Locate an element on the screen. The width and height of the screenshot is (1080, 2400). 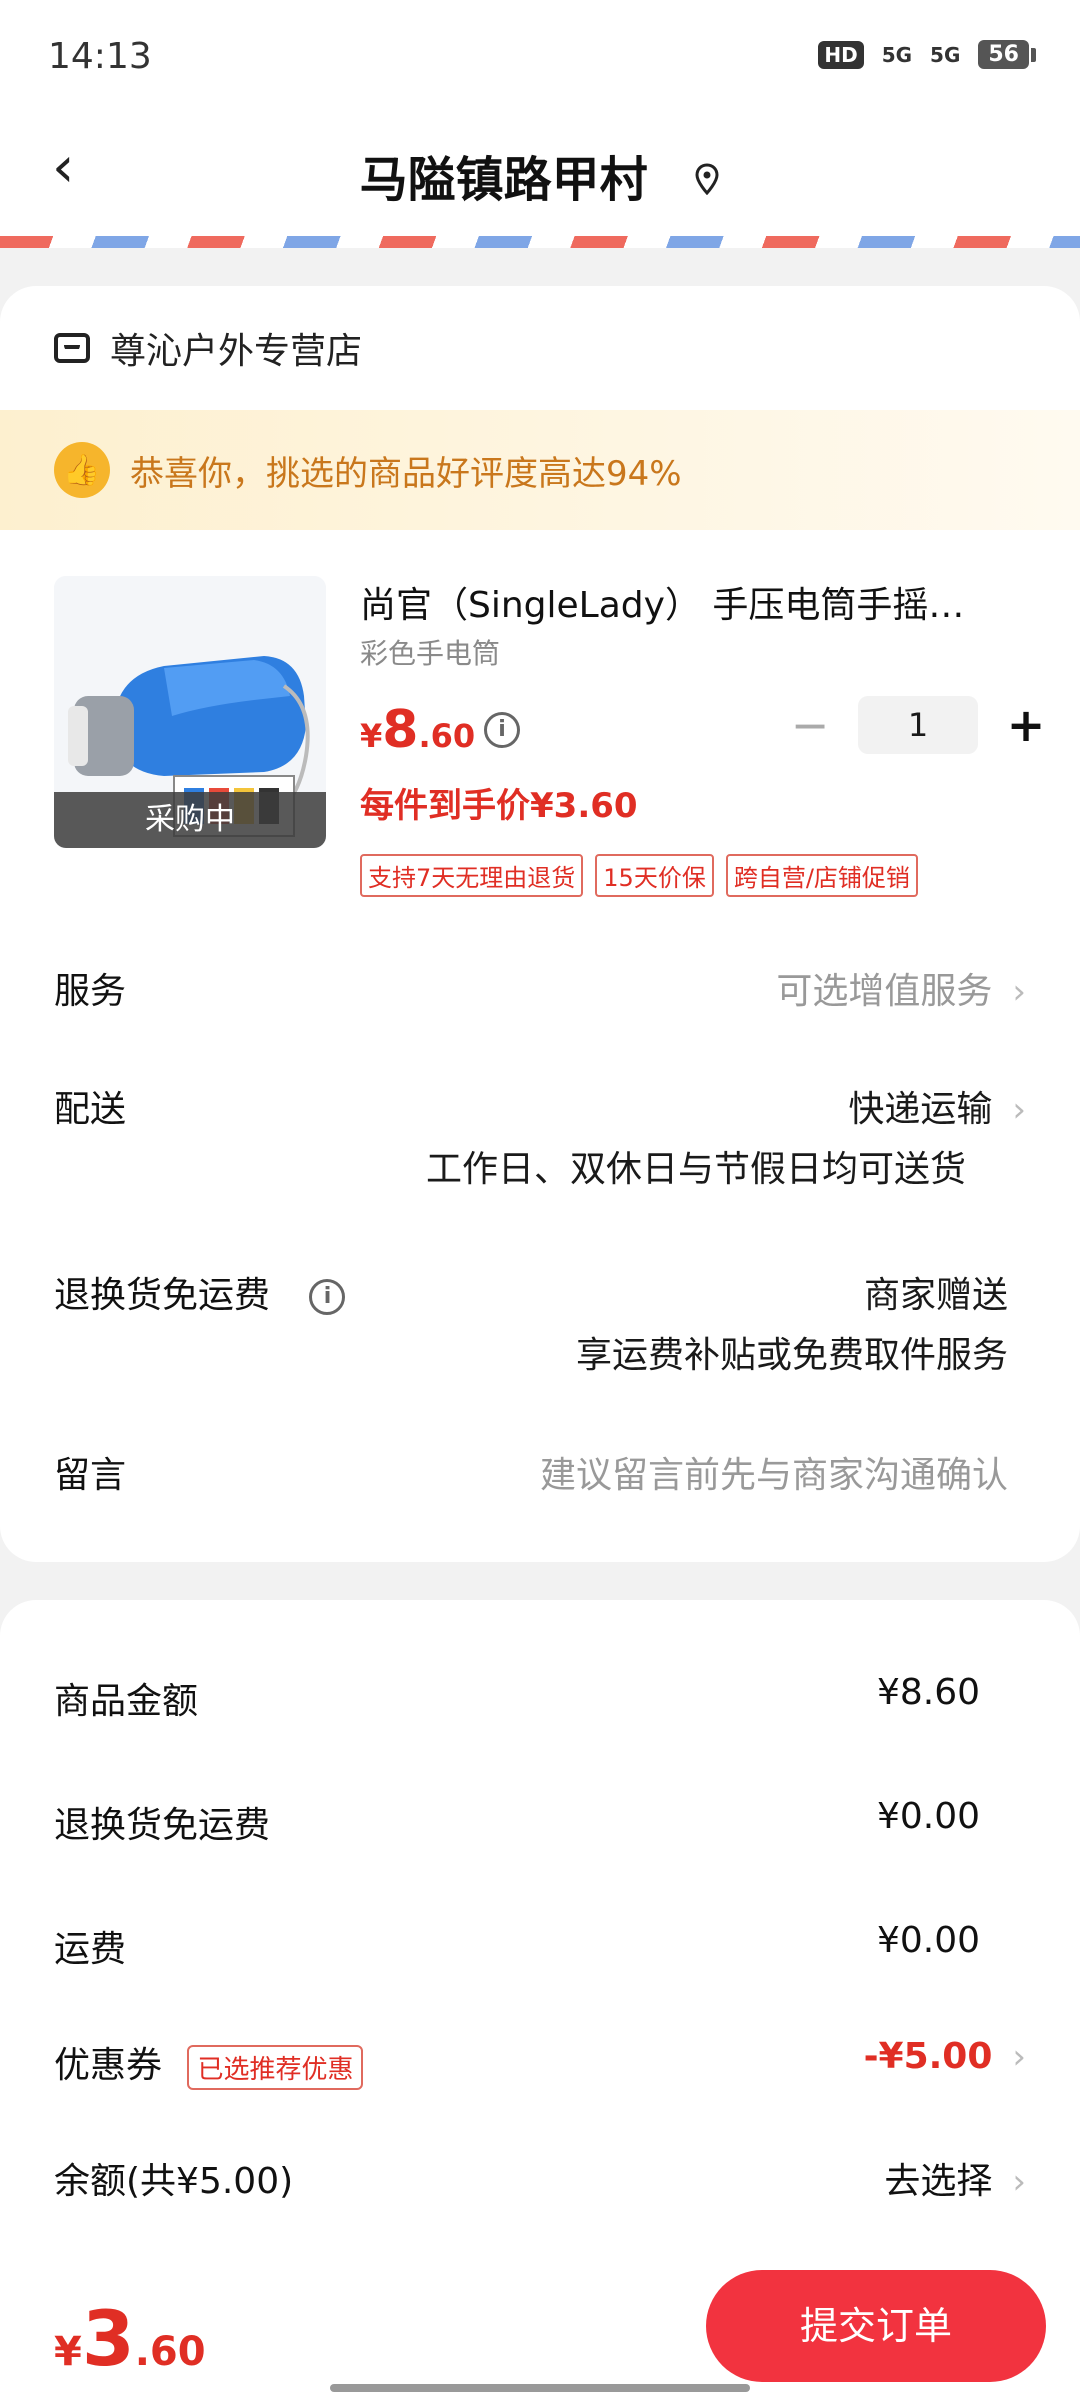
product-price: ¥8.60 is located at coordinates (417, 730).